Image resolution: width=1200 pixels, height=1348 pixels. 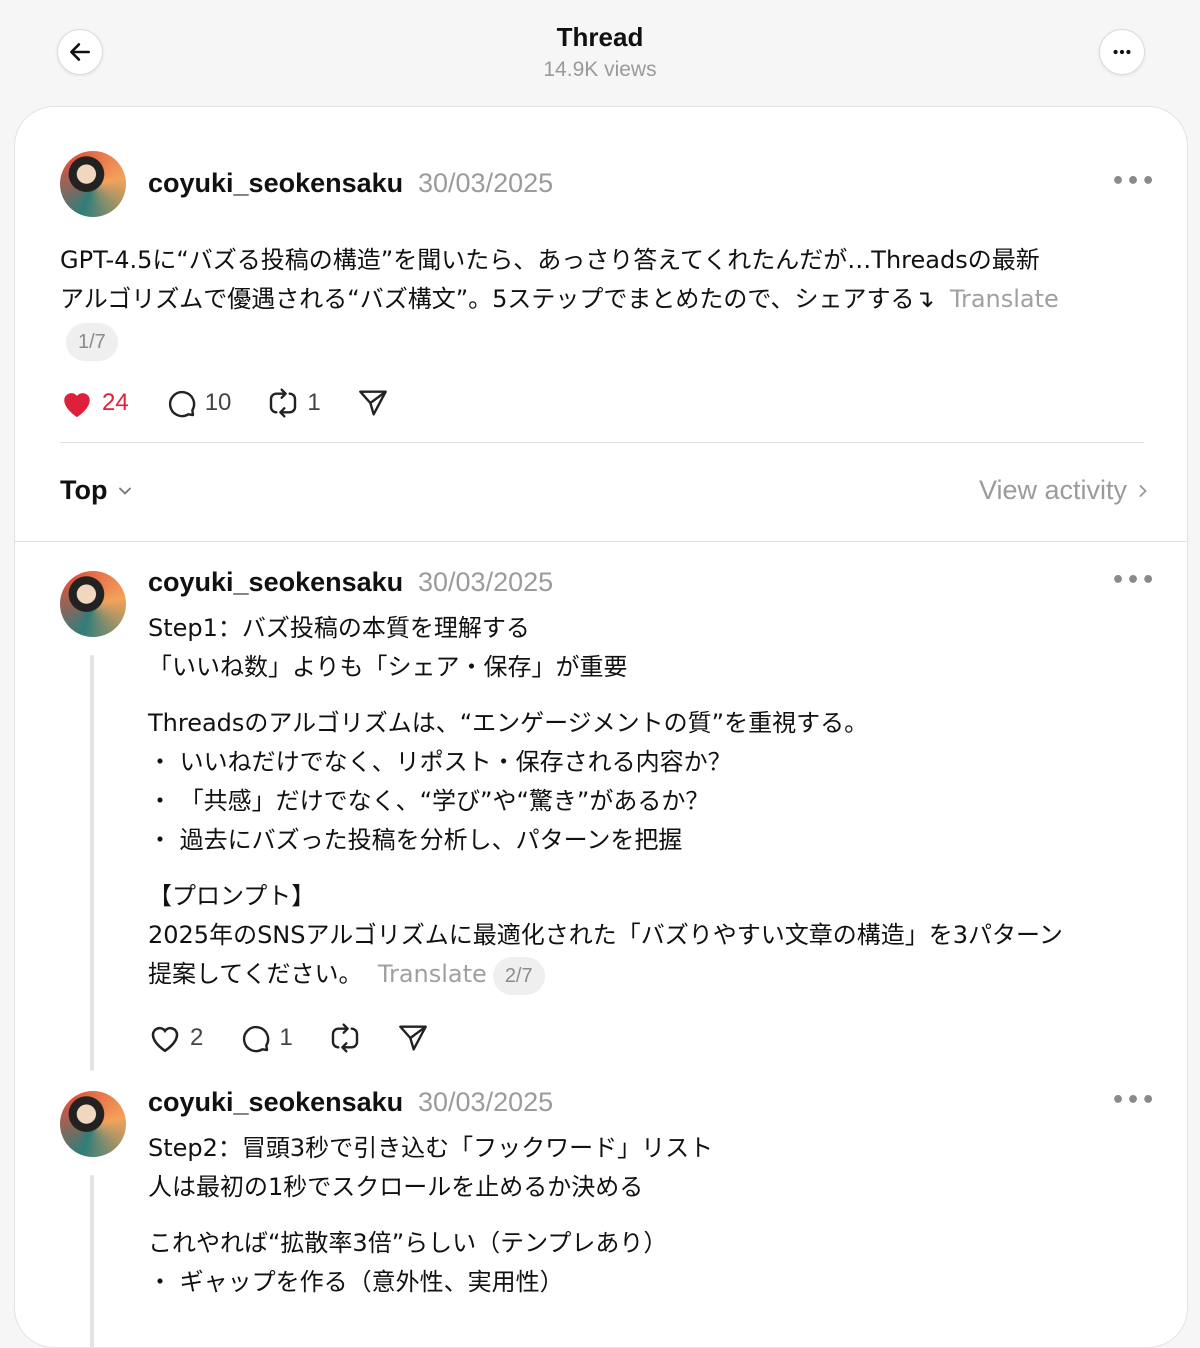 I want to click on reply-line: ・ ギャップを作る（意外性、実用性）, so click(x=356, y=1282).